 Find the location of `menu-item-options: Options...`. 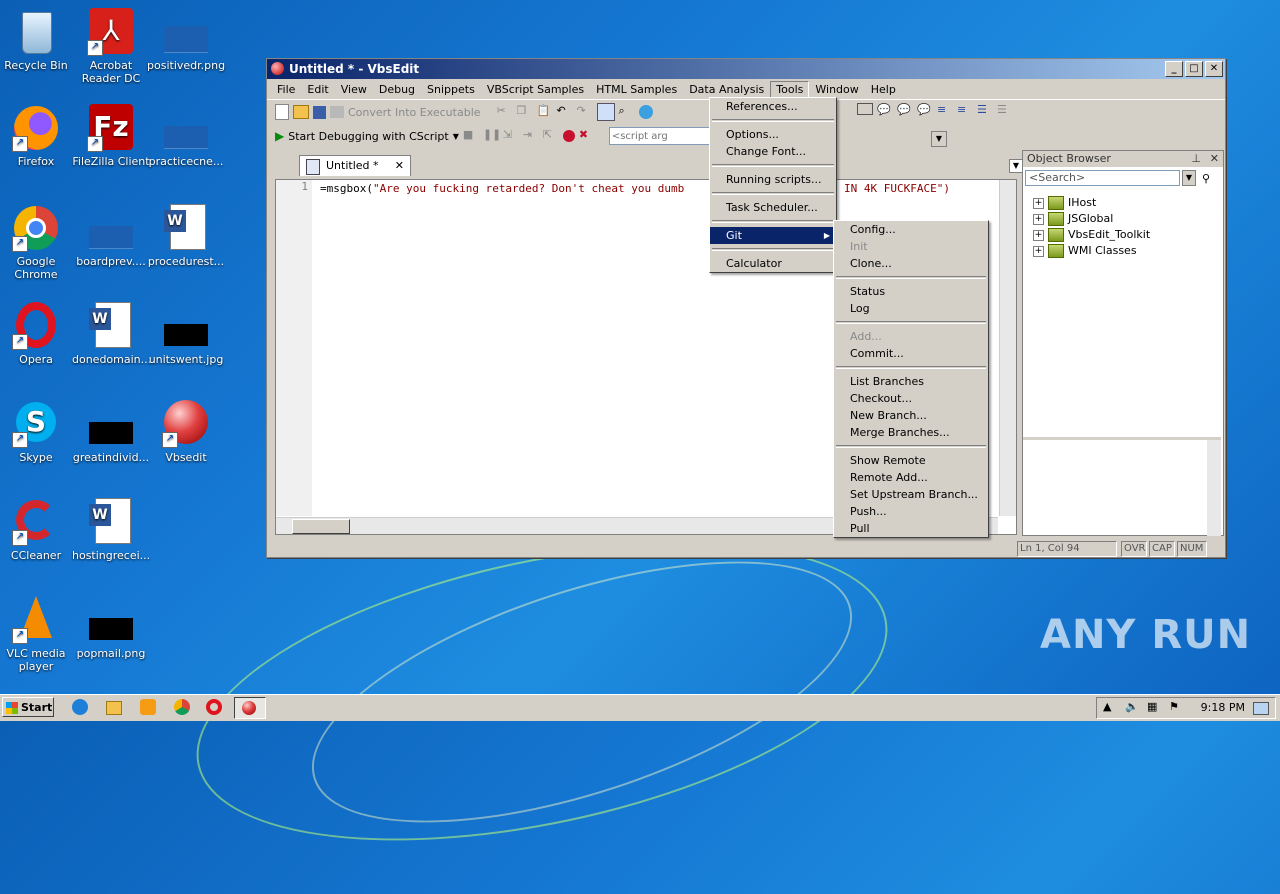

menu-item-options: Options... is located at coordinates (773, 134).